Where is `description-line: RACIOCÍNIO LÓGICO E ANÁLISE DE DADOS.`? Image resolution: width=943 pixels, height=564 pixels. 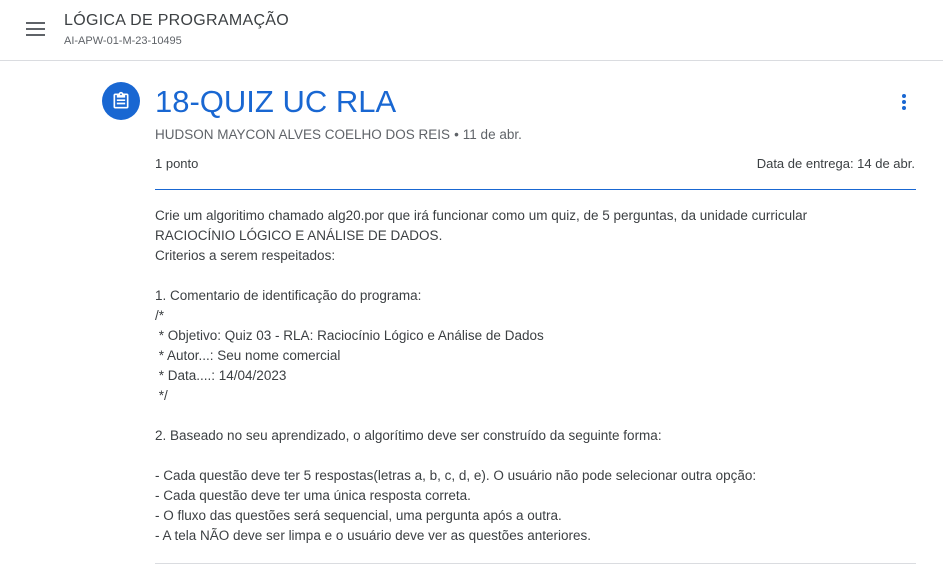
description-line: RACIOCÍNIO LÓGICO E ANÁLISE DE DADOS. is located at coordinates (299, 235).